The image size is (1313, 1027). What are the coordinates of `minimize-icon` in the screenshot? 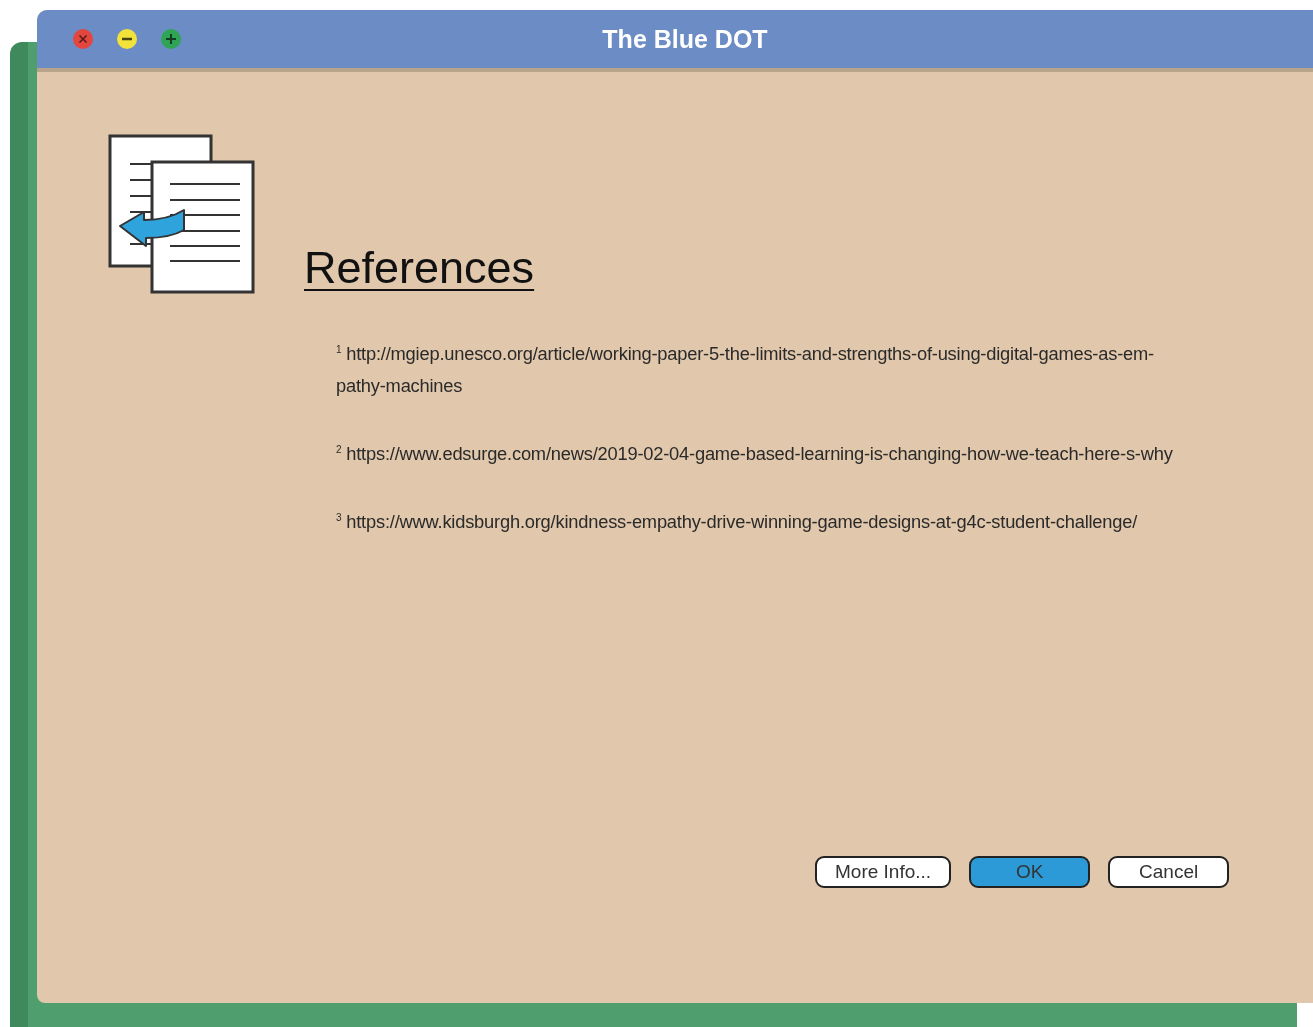 It's located at (127, 39).